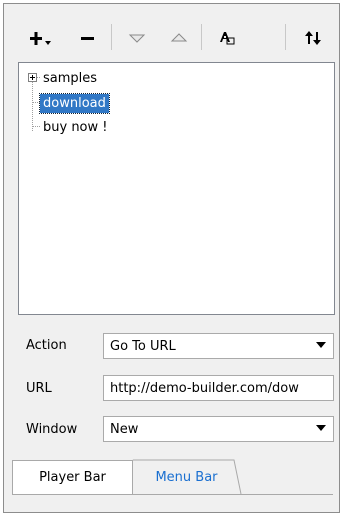  I want to click on tab-label: Player Bar, so click(72, 477).